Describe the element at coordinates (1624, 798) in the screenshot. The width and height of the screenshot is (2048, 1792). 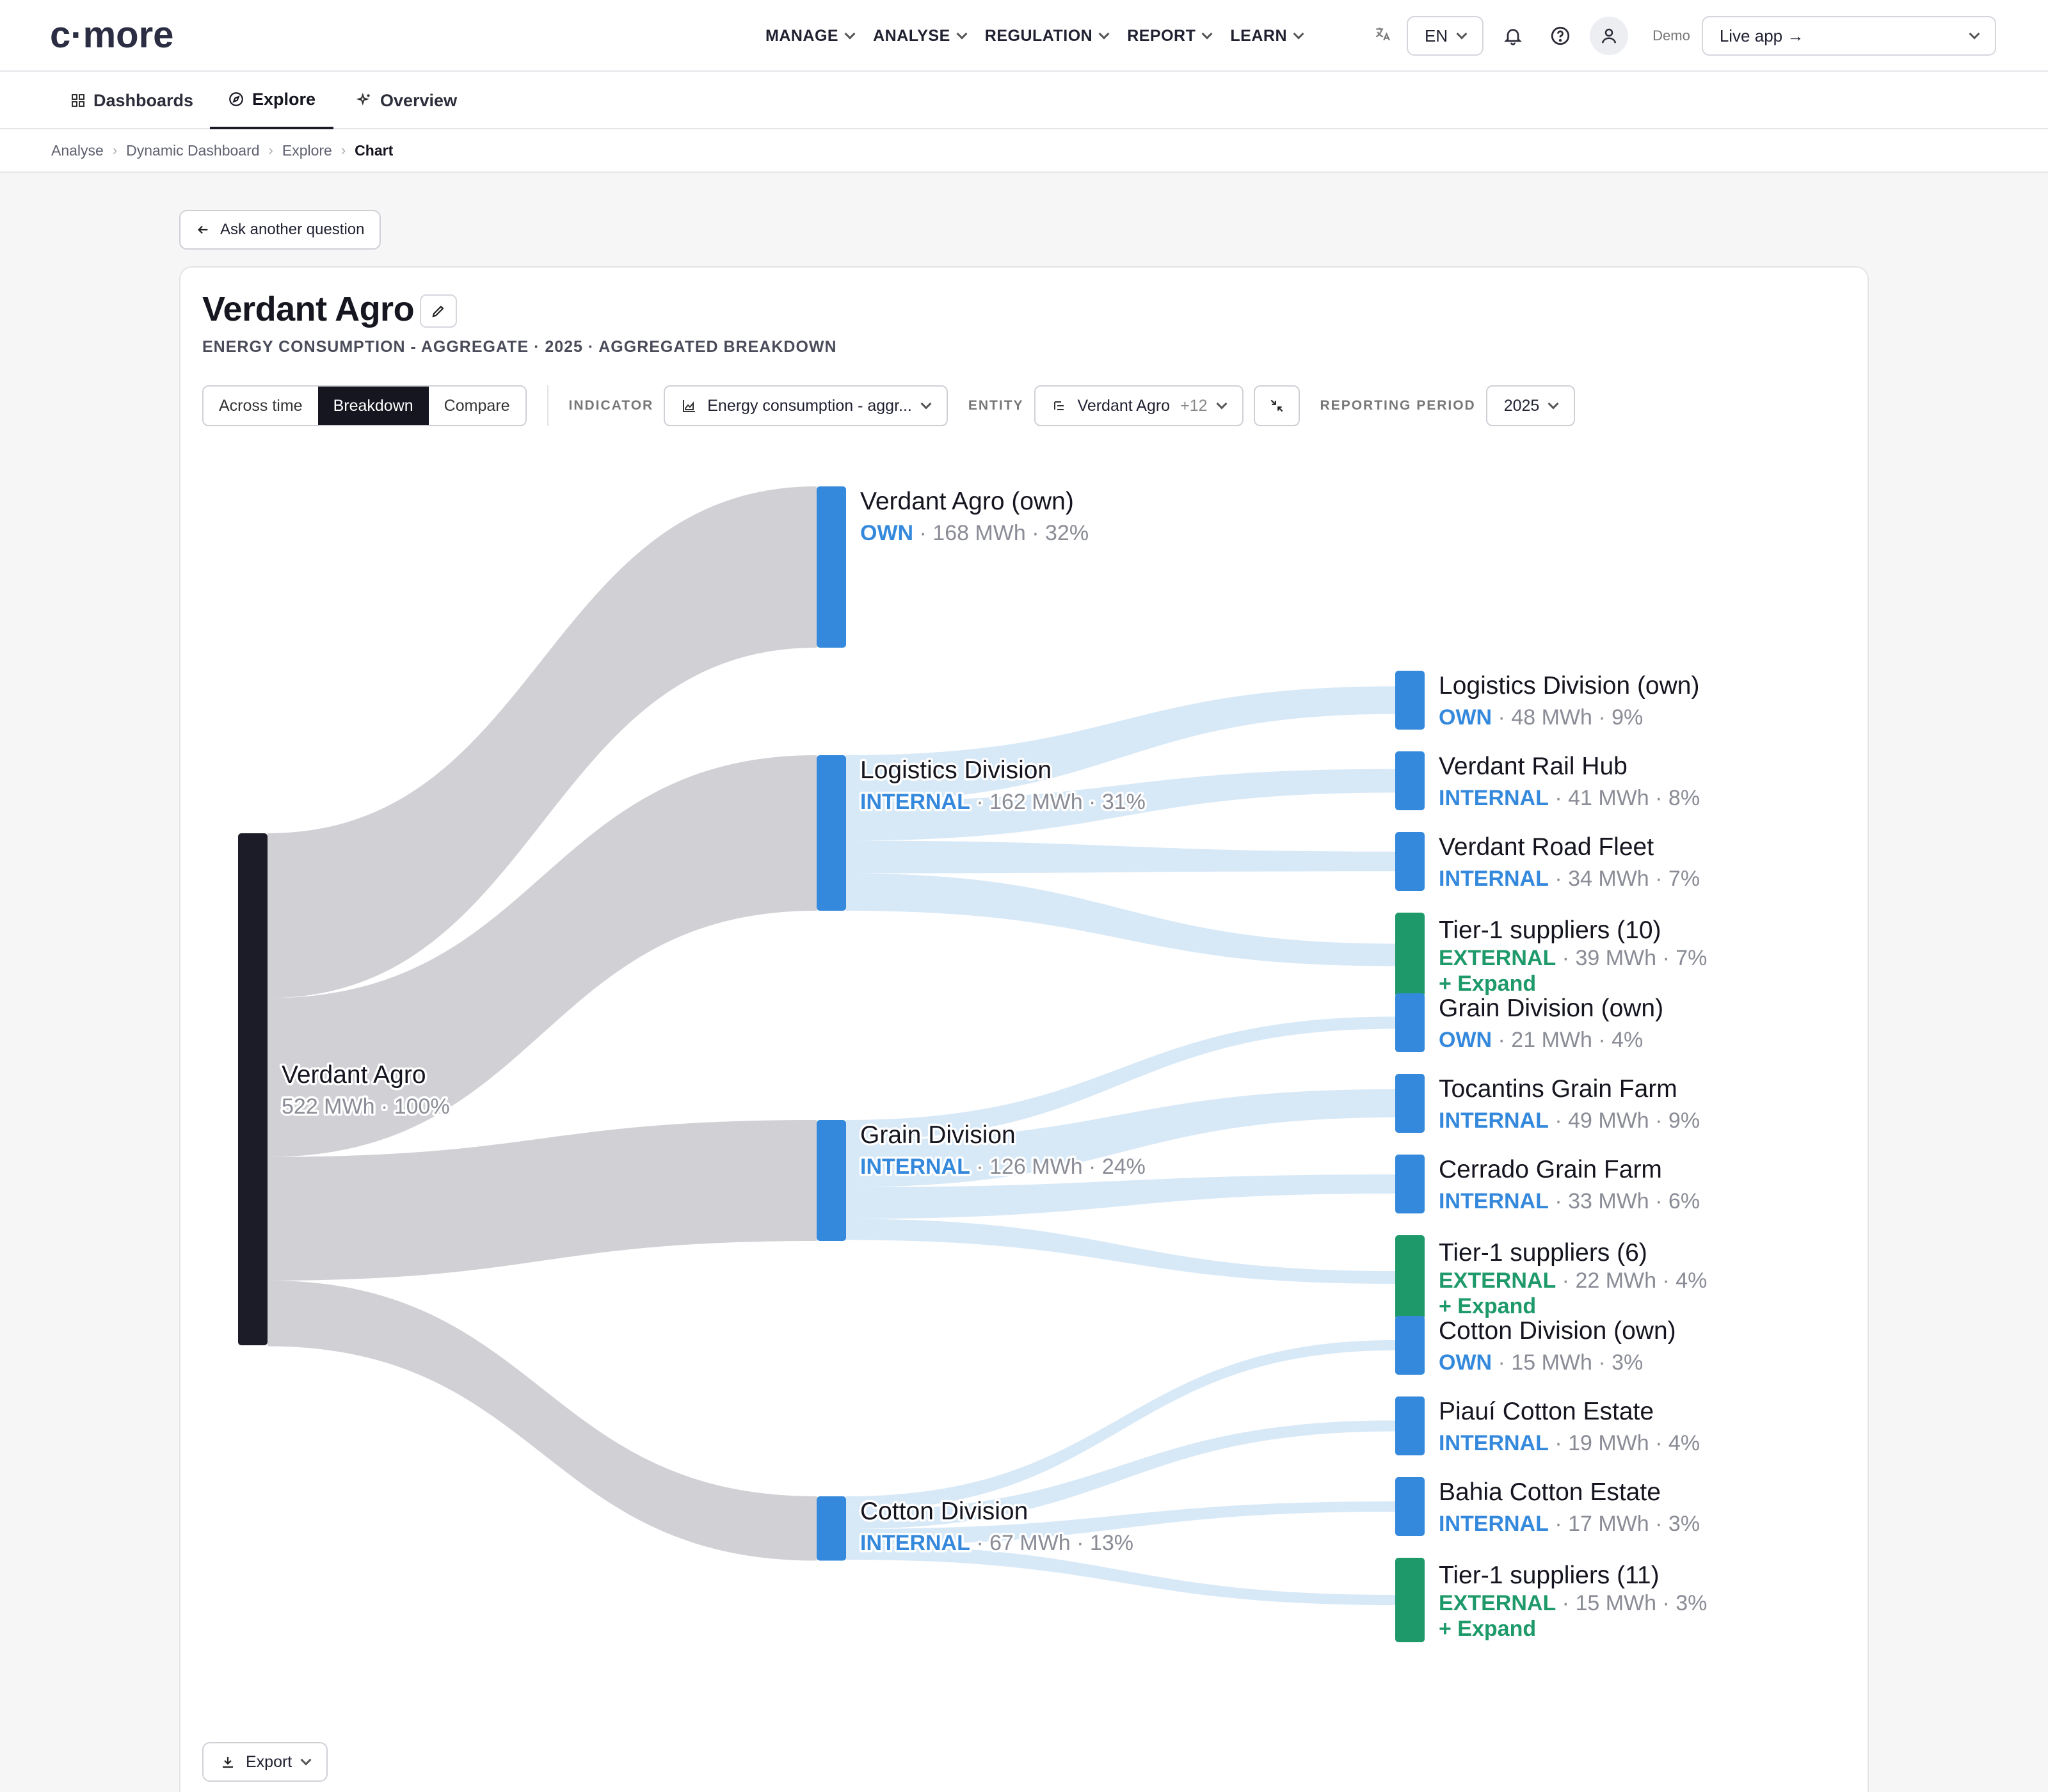
I see `node-value: · 41 MWh · 8%` at that location.